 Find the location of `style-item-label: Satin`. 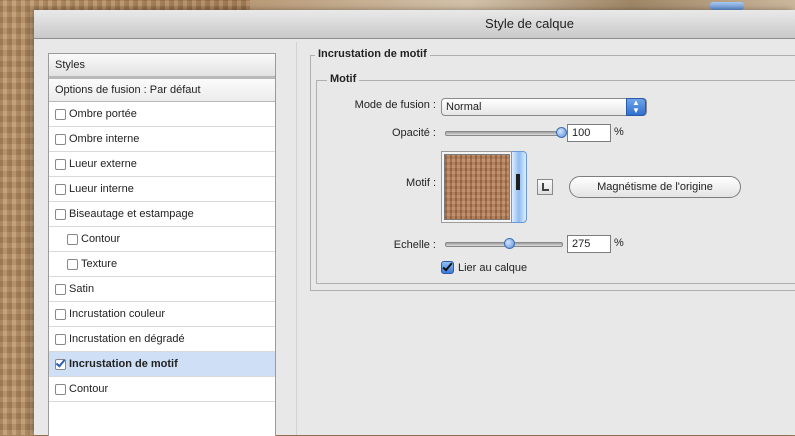

style-item-label: Satin is located at coordinates (82, 289).